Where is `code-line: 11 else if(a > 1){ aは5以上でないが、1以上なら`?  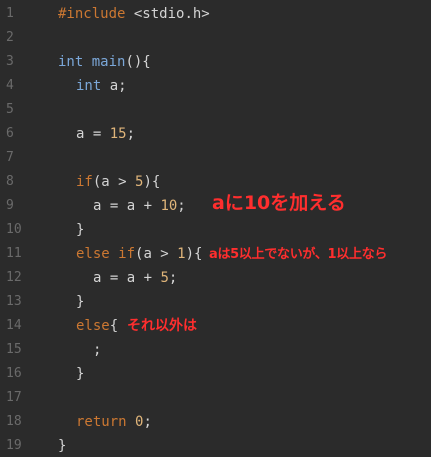 code-line: 11 else if(a > 1){ aは5以上でないが、1以上なら is located at coordinates (215, 254).